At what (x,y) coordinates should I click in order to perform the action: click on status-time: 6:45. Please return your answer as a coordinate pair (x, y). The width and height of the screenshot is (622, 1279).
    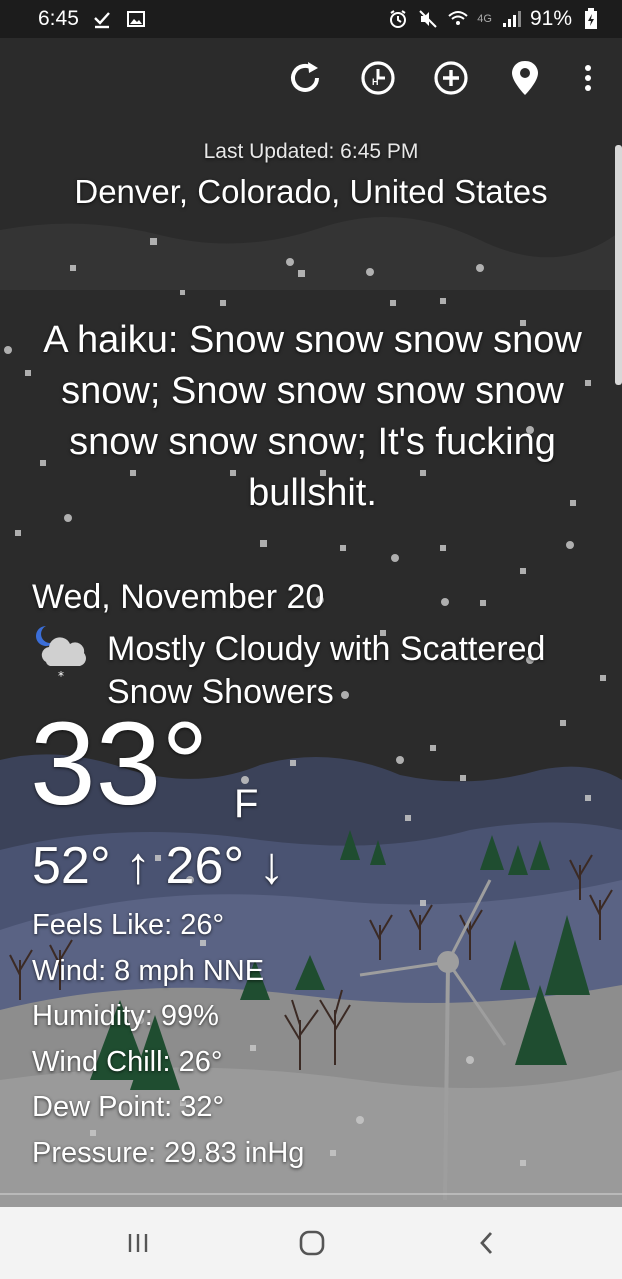
    Looking at the image, I should click on (58, 18).